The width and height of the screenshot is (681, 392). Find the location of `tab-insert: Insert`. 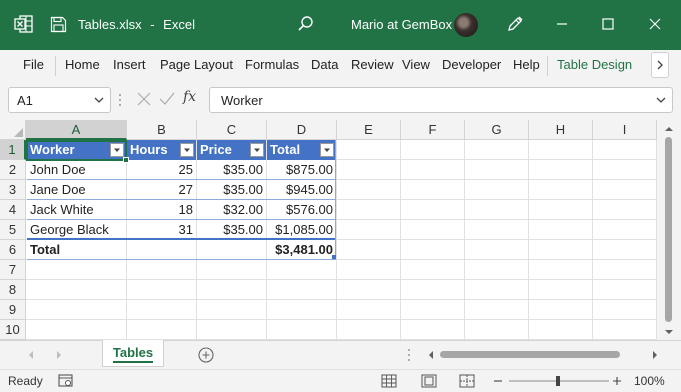

tab-insert: Insert is located at coordinates (129, 64).